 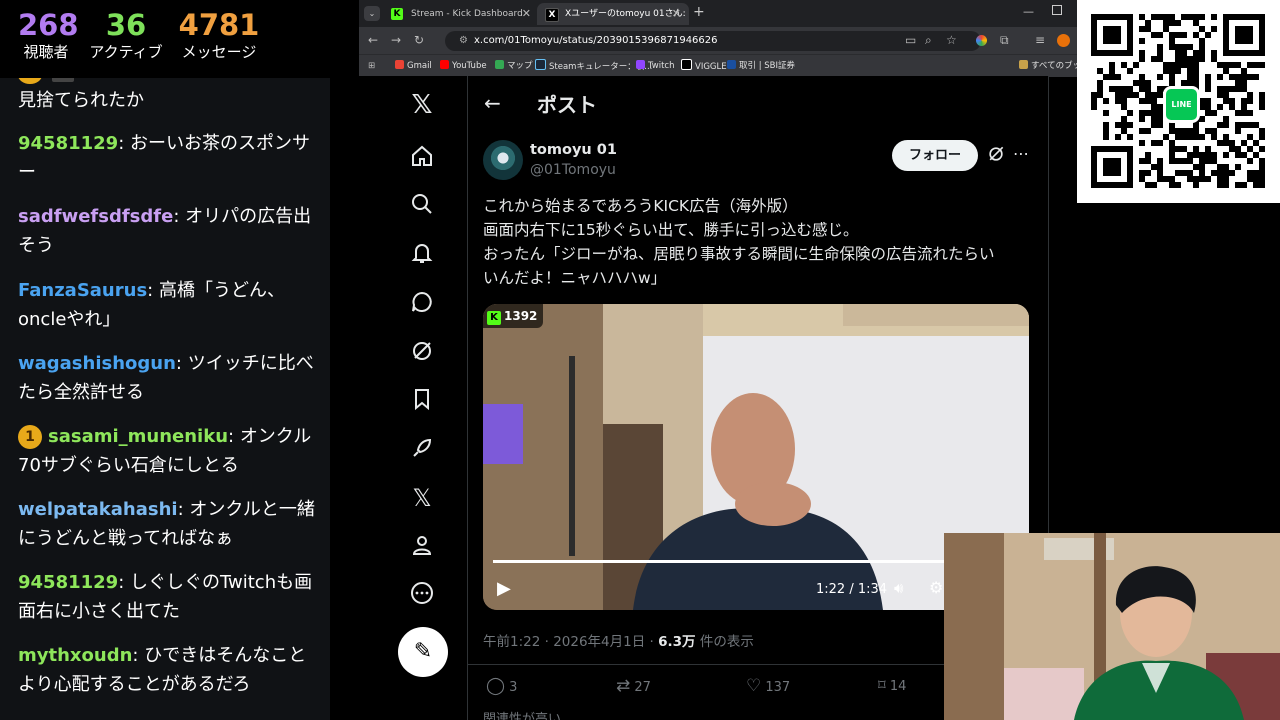 I want to click on bookmark-maps: マップ, so click(x=514, y=66).